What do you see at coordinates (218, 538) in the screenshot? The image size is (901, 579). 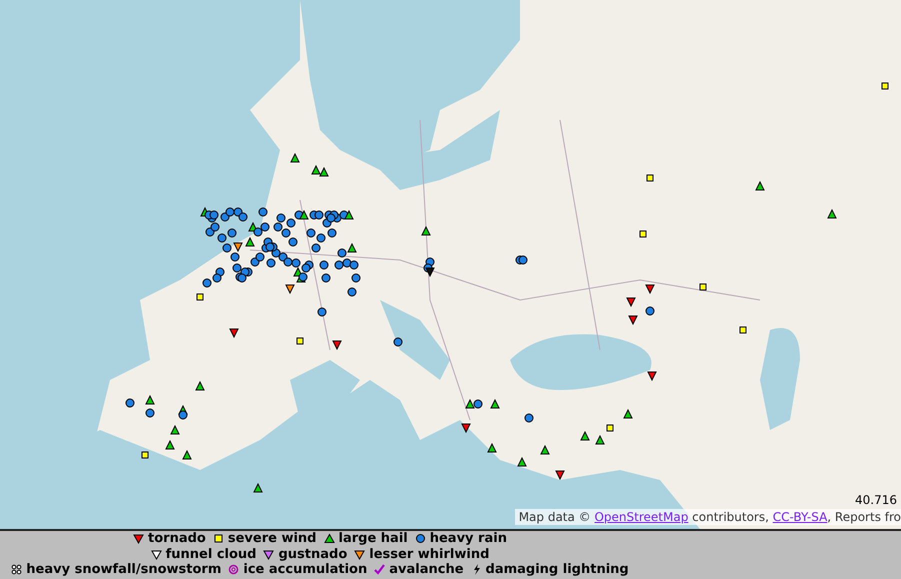 I see `square-icon` at bounding box center [218, 538].